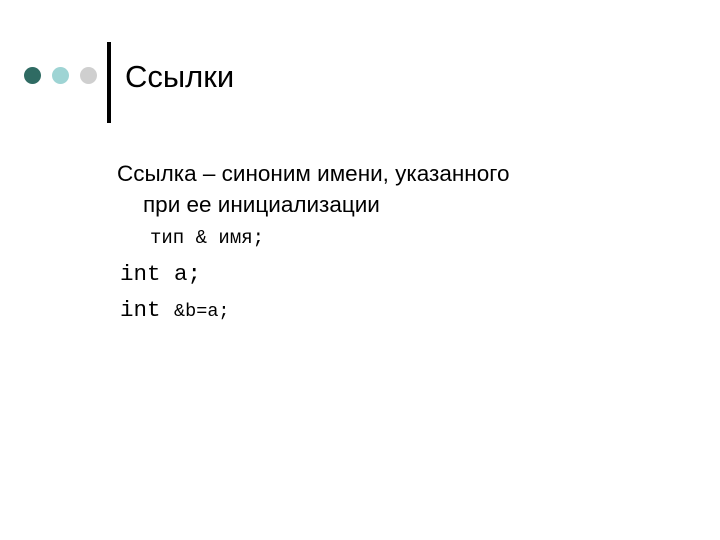 The width and height of the screenshot is (720, 540). I want to click on code-line-declaration: int a;, so click(161, 274).